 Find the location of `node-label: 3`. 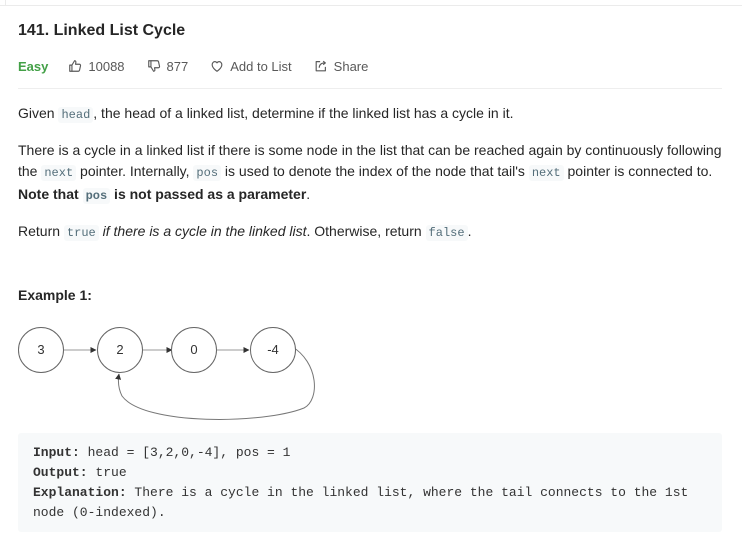

node-label: 3 is located at coordinates (40, 349).